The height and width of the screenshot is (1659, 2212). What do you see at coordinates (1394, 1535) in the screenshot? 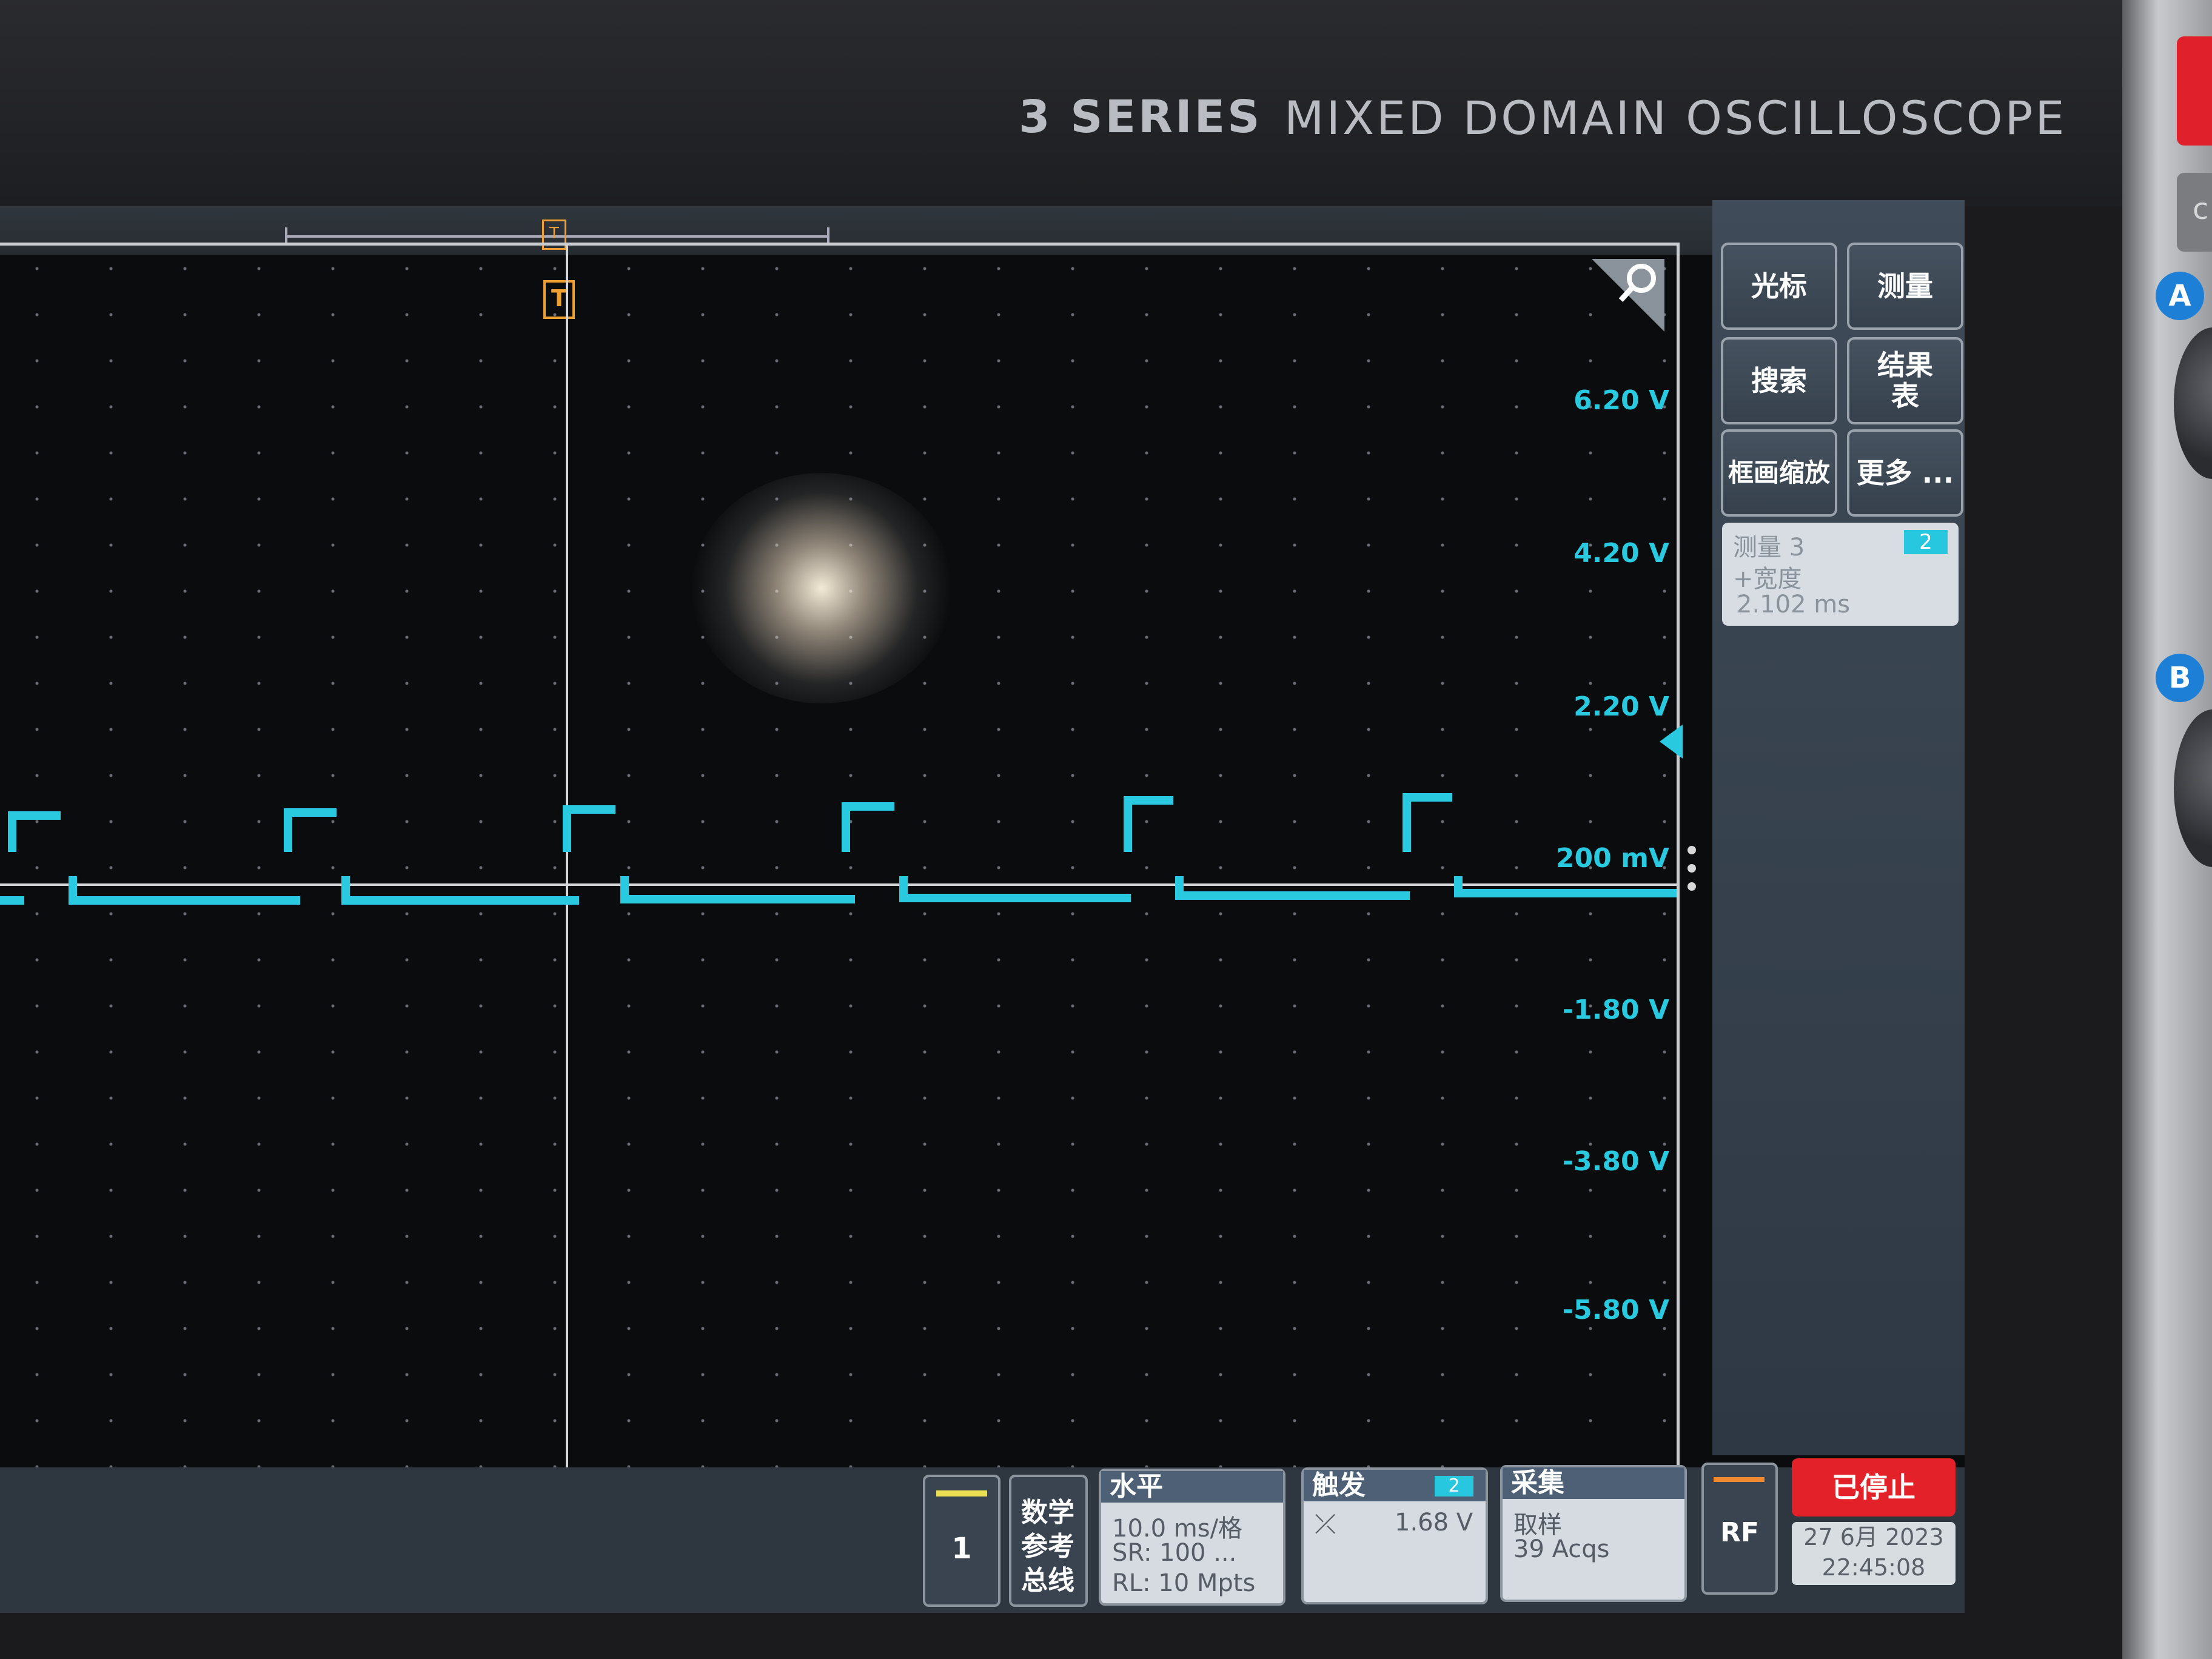
I see `trigger-settings: 触发 2 ⤫ 1.68 V` at bounding box center [1394, 1535].